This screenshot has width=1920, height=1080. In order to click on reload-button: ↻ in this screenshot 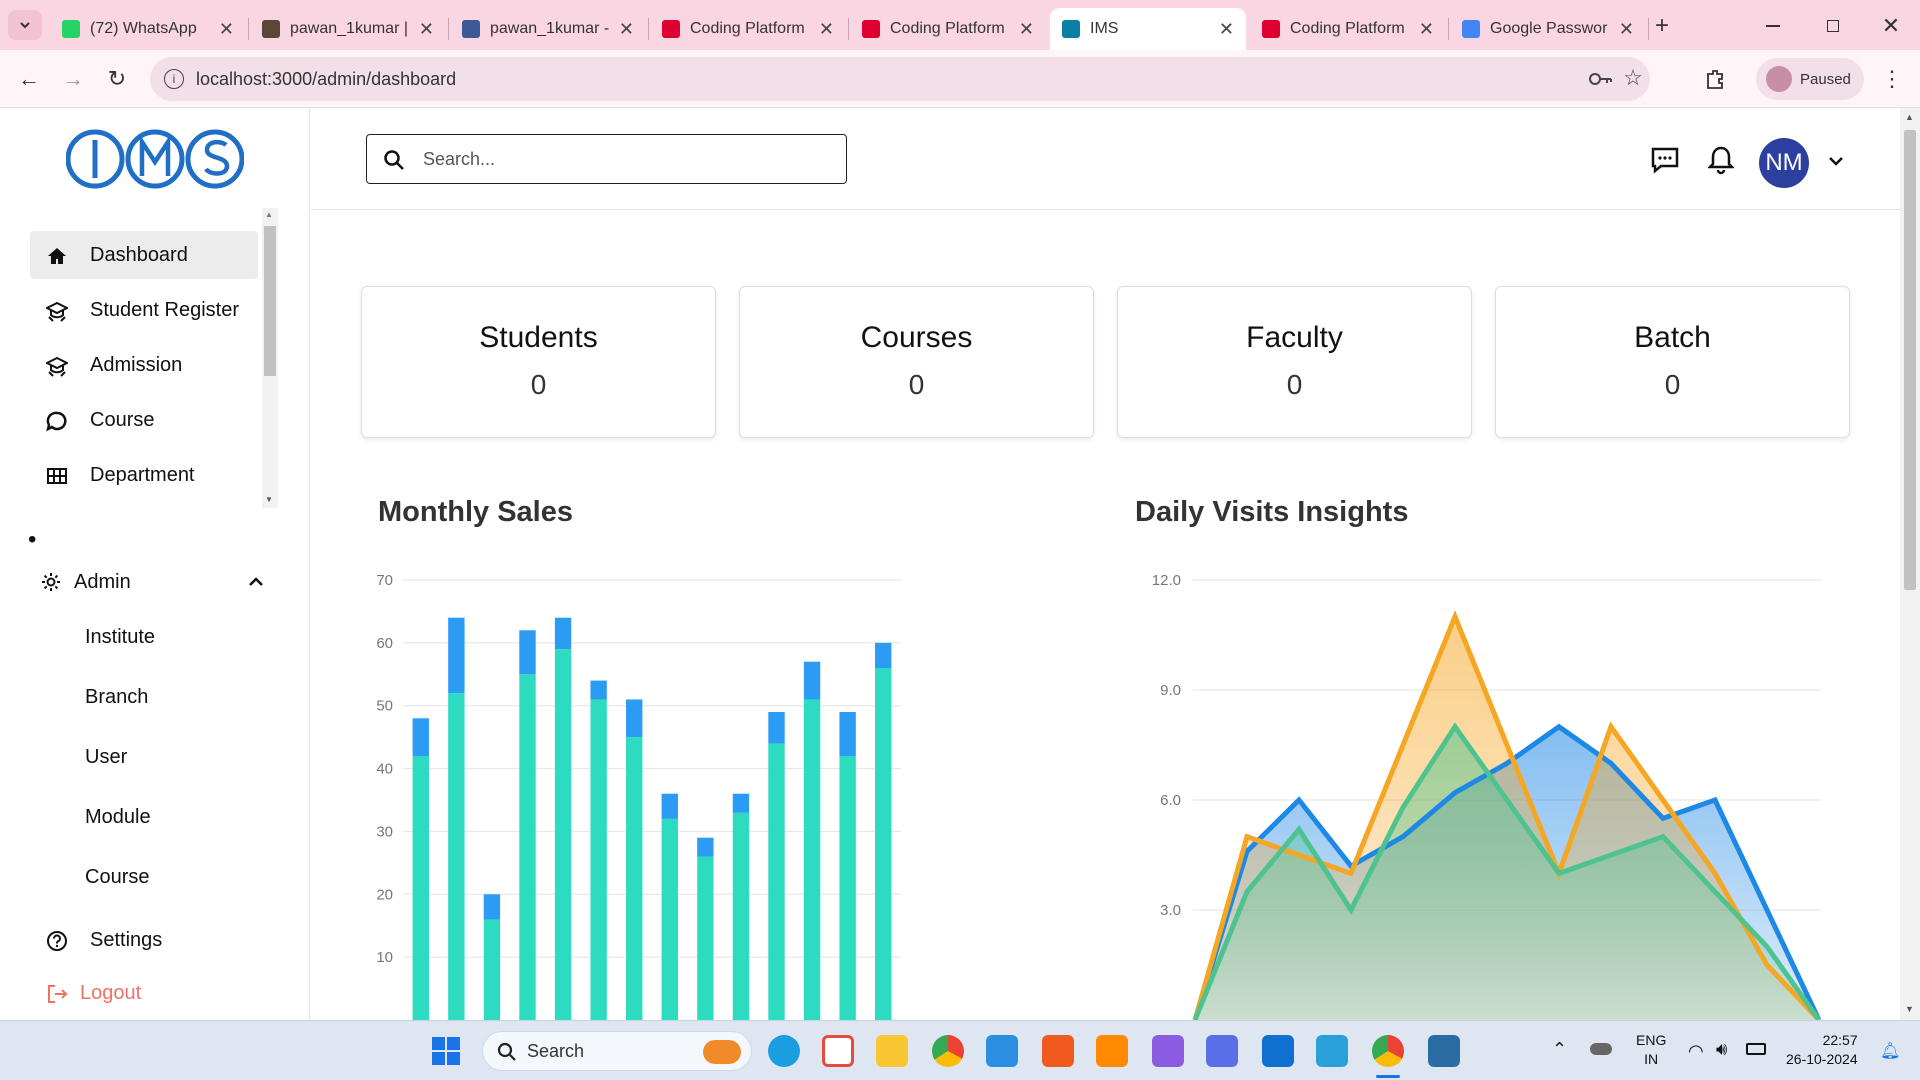, I will do `click(117, 79)`.